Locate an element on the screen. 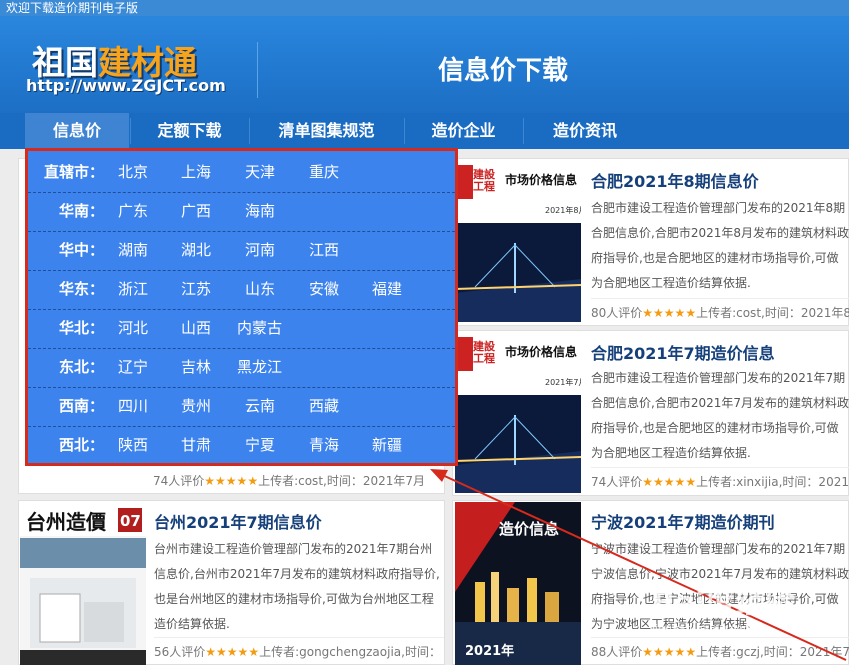 This screenshot has width=849, height=665. annotation-arrow-icon is located at coordinates (638, 565).